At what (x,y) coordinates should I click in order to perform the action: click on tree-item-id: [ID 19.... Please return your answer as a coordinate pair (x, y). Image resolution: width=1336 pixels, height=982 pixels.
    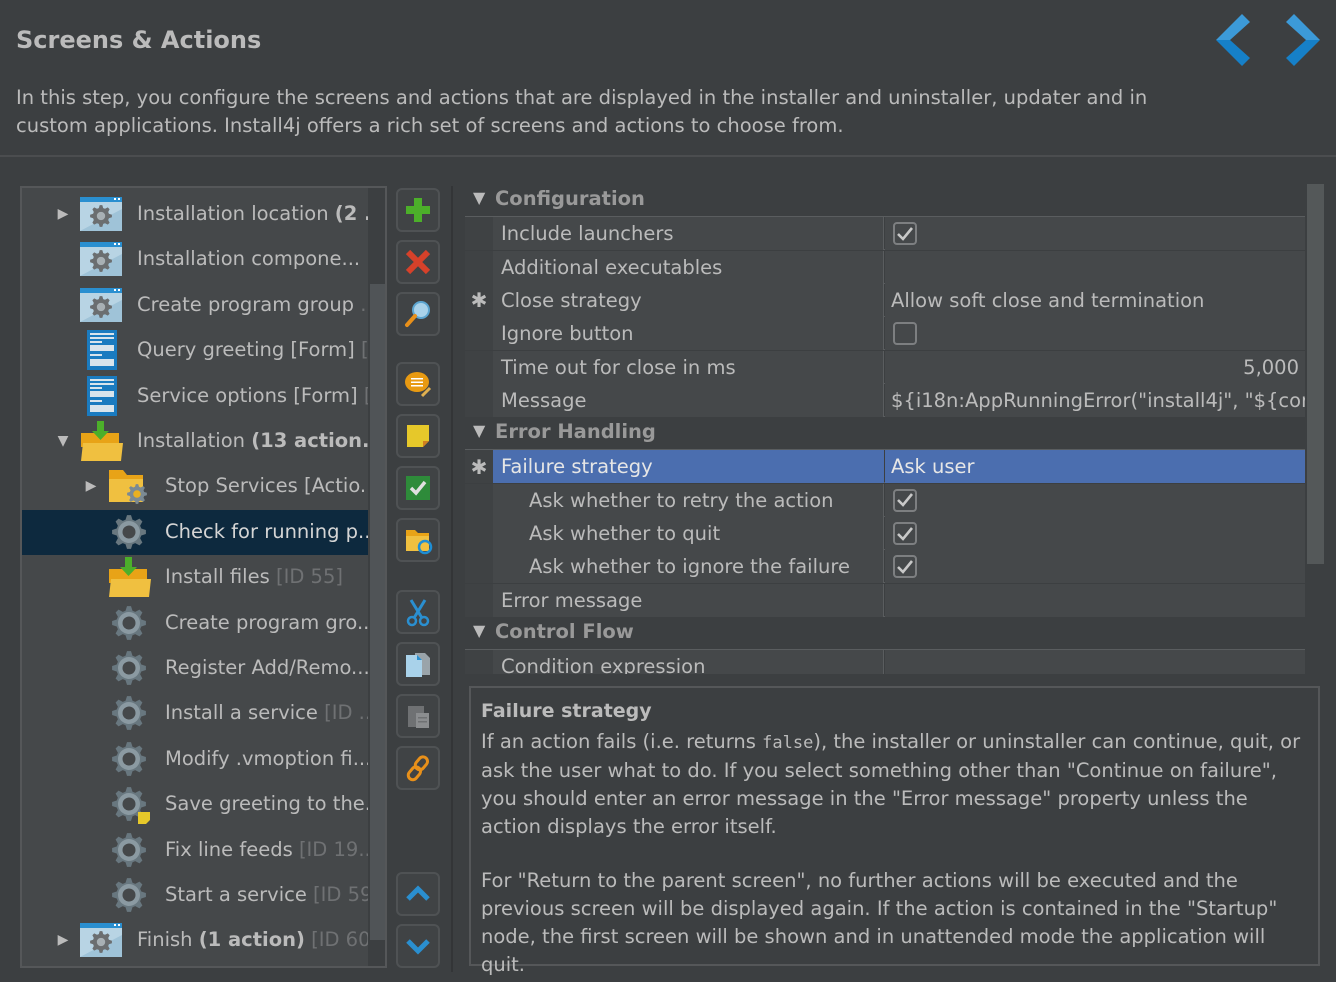
    Looking at the image, I should click on (333, 849).